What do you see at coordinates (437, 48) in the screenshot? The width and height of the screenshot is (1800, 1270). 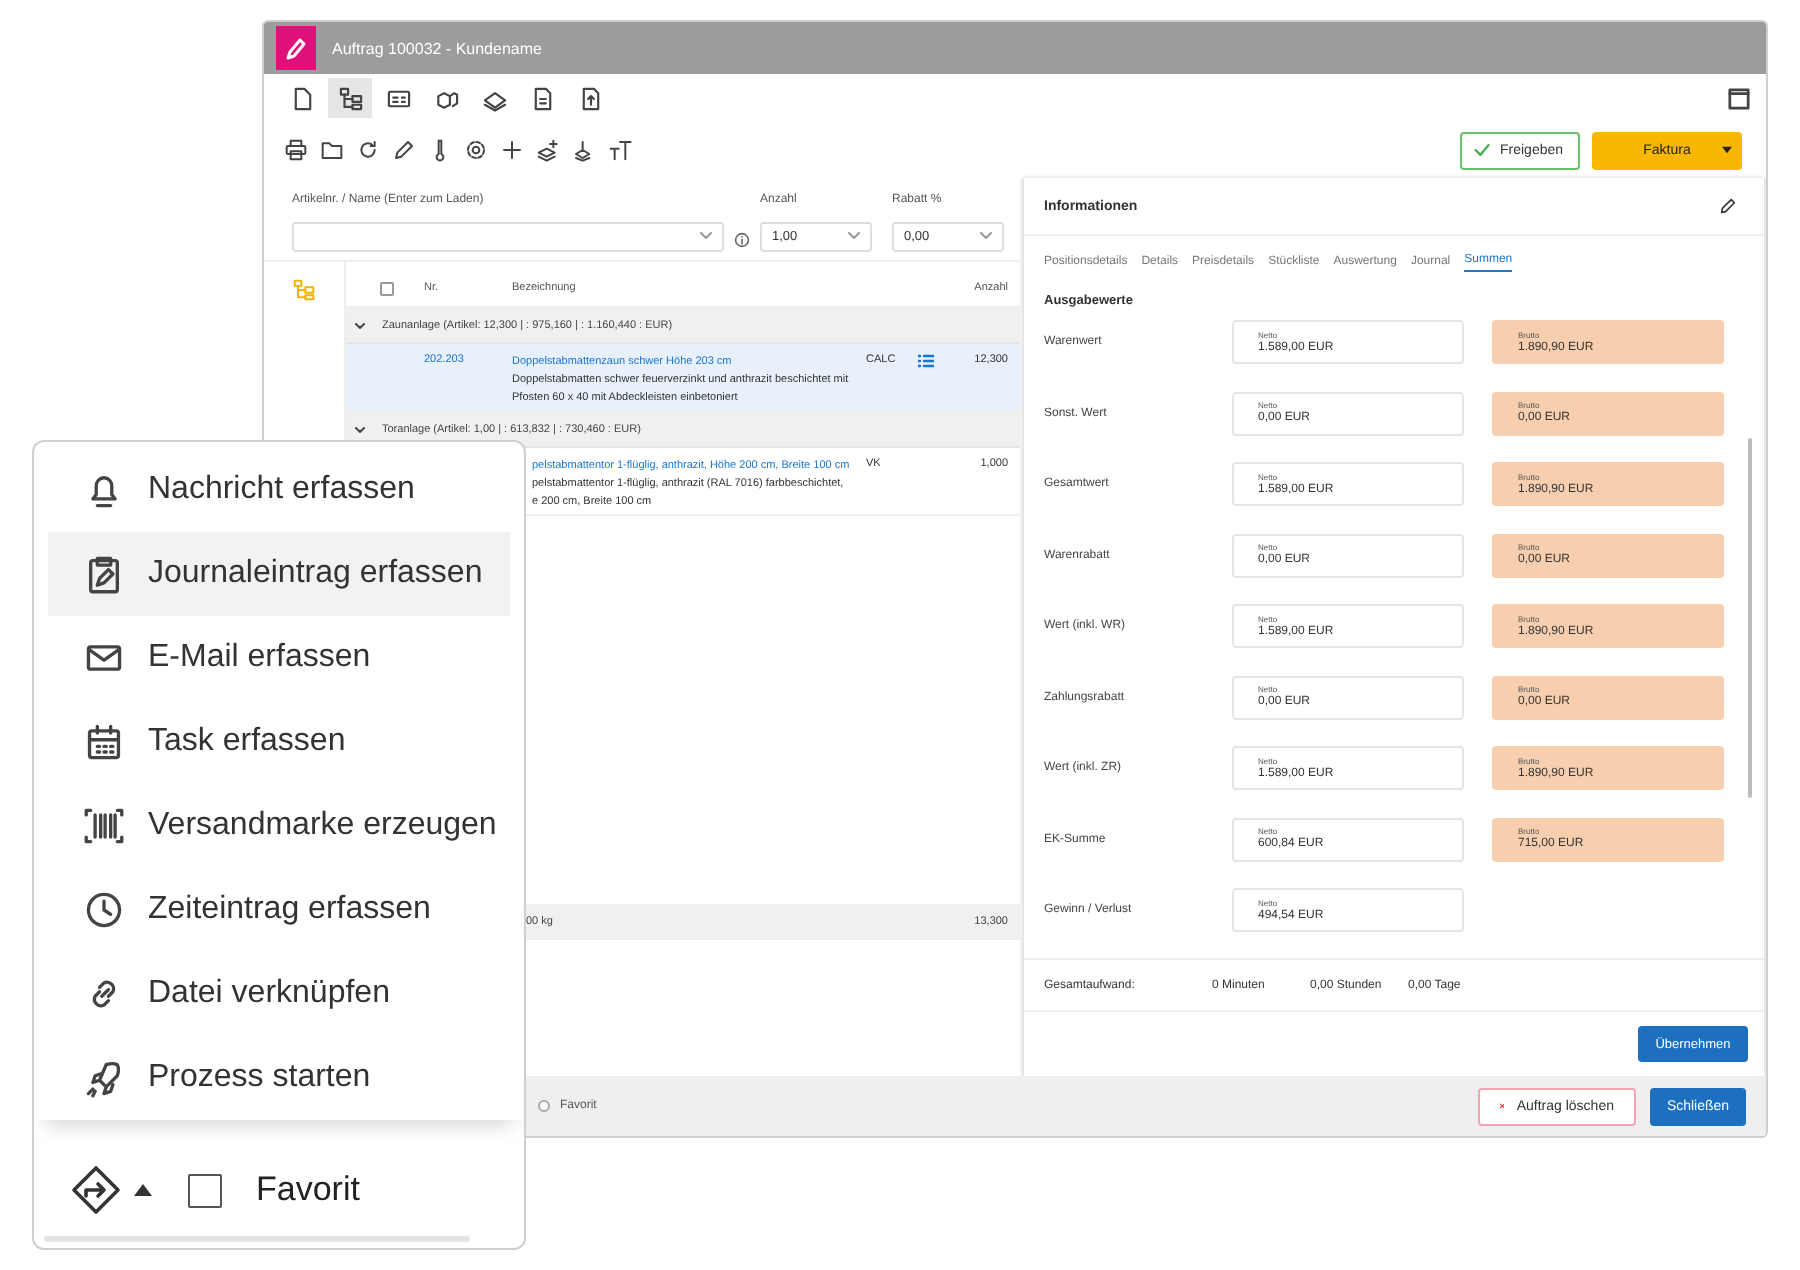 I see `window-title: Auftrag 100032 - Kundename` at bounding box center [437, 48].